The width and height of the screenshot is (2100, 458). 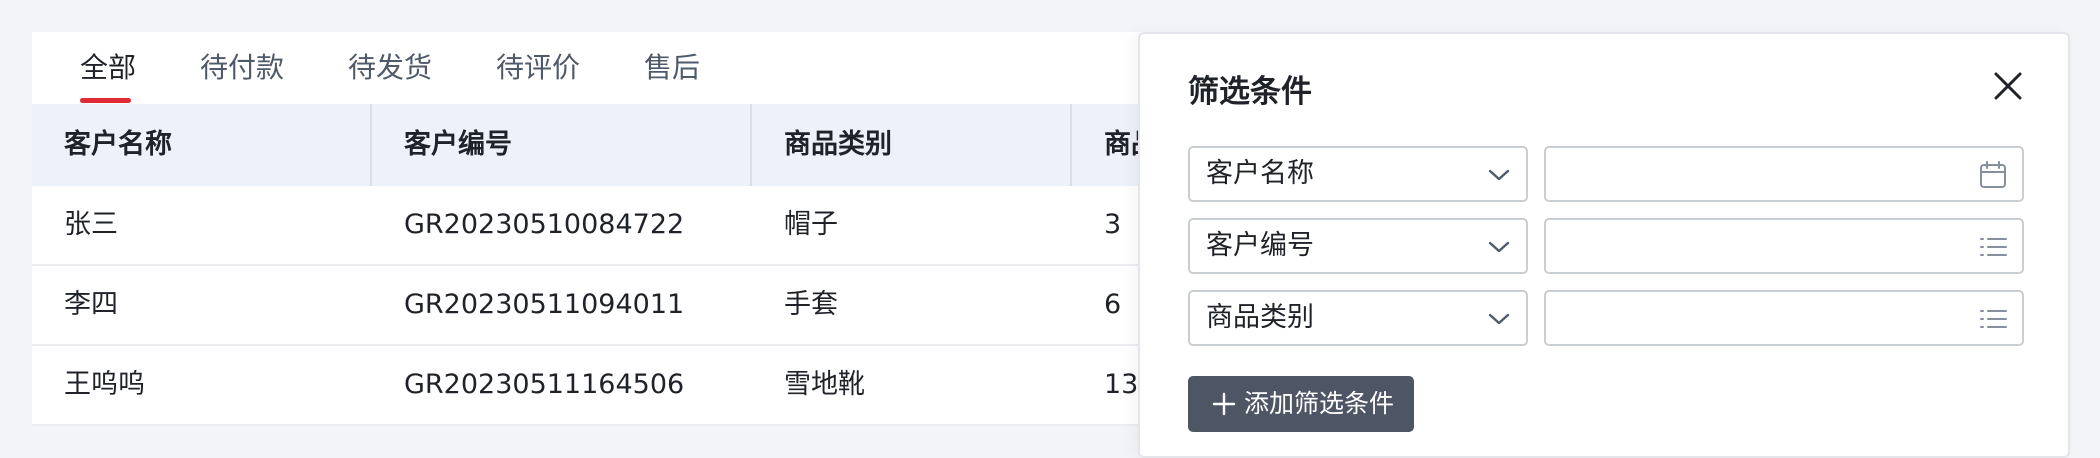 I want to click on close-icon, so click(x=2008, y=86).